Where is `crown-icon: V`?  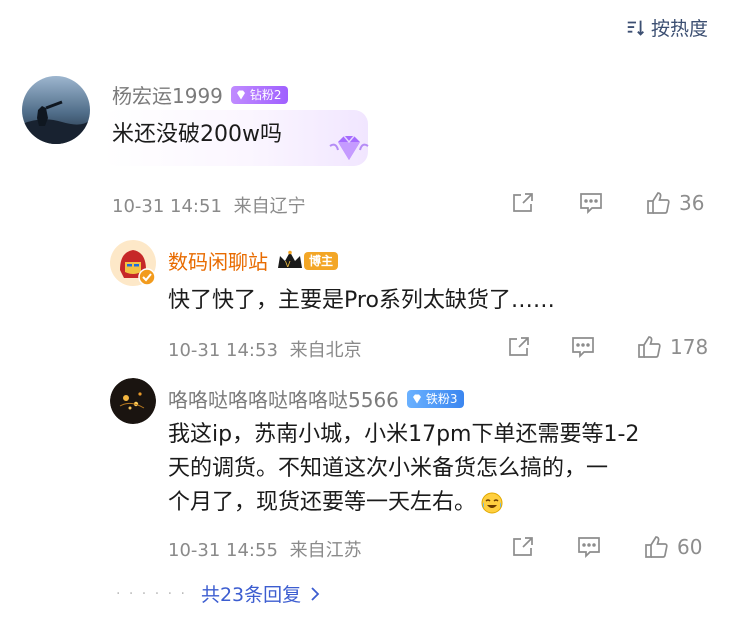 crown-icon: V is located at coordinates (290, 259).